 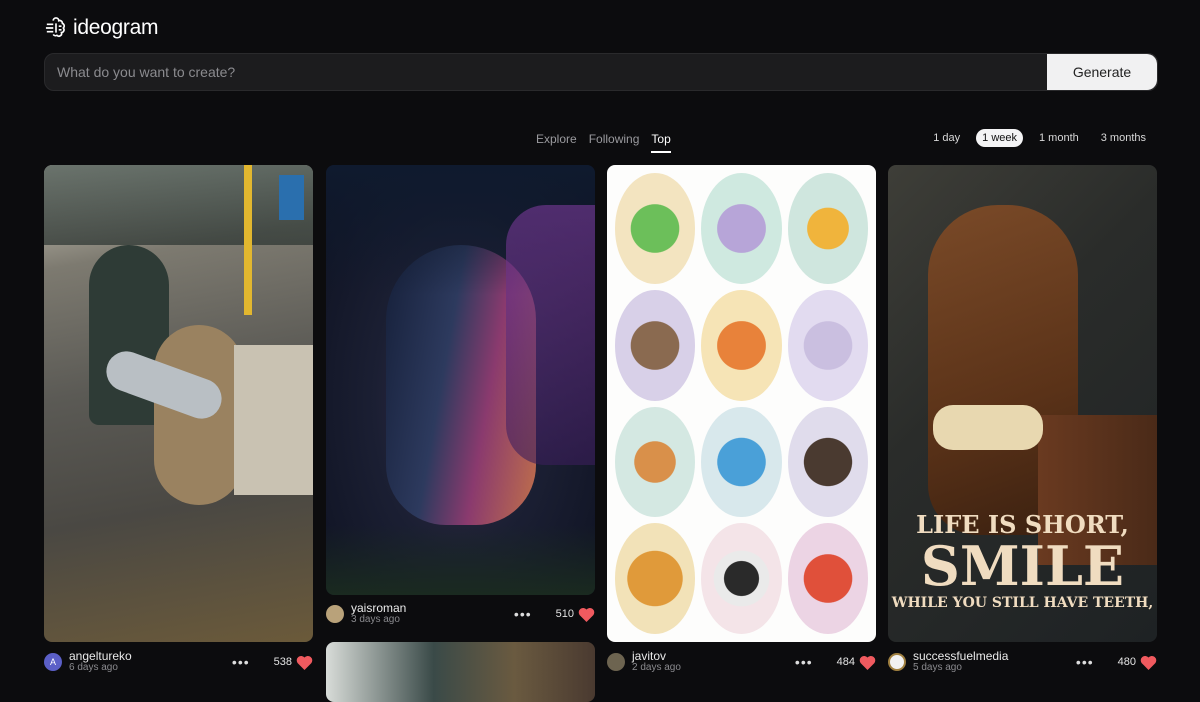 What do you see at coordinates (55, 27) in the screenshot?
I see `brain-icon` at bounding box center [55, 27].